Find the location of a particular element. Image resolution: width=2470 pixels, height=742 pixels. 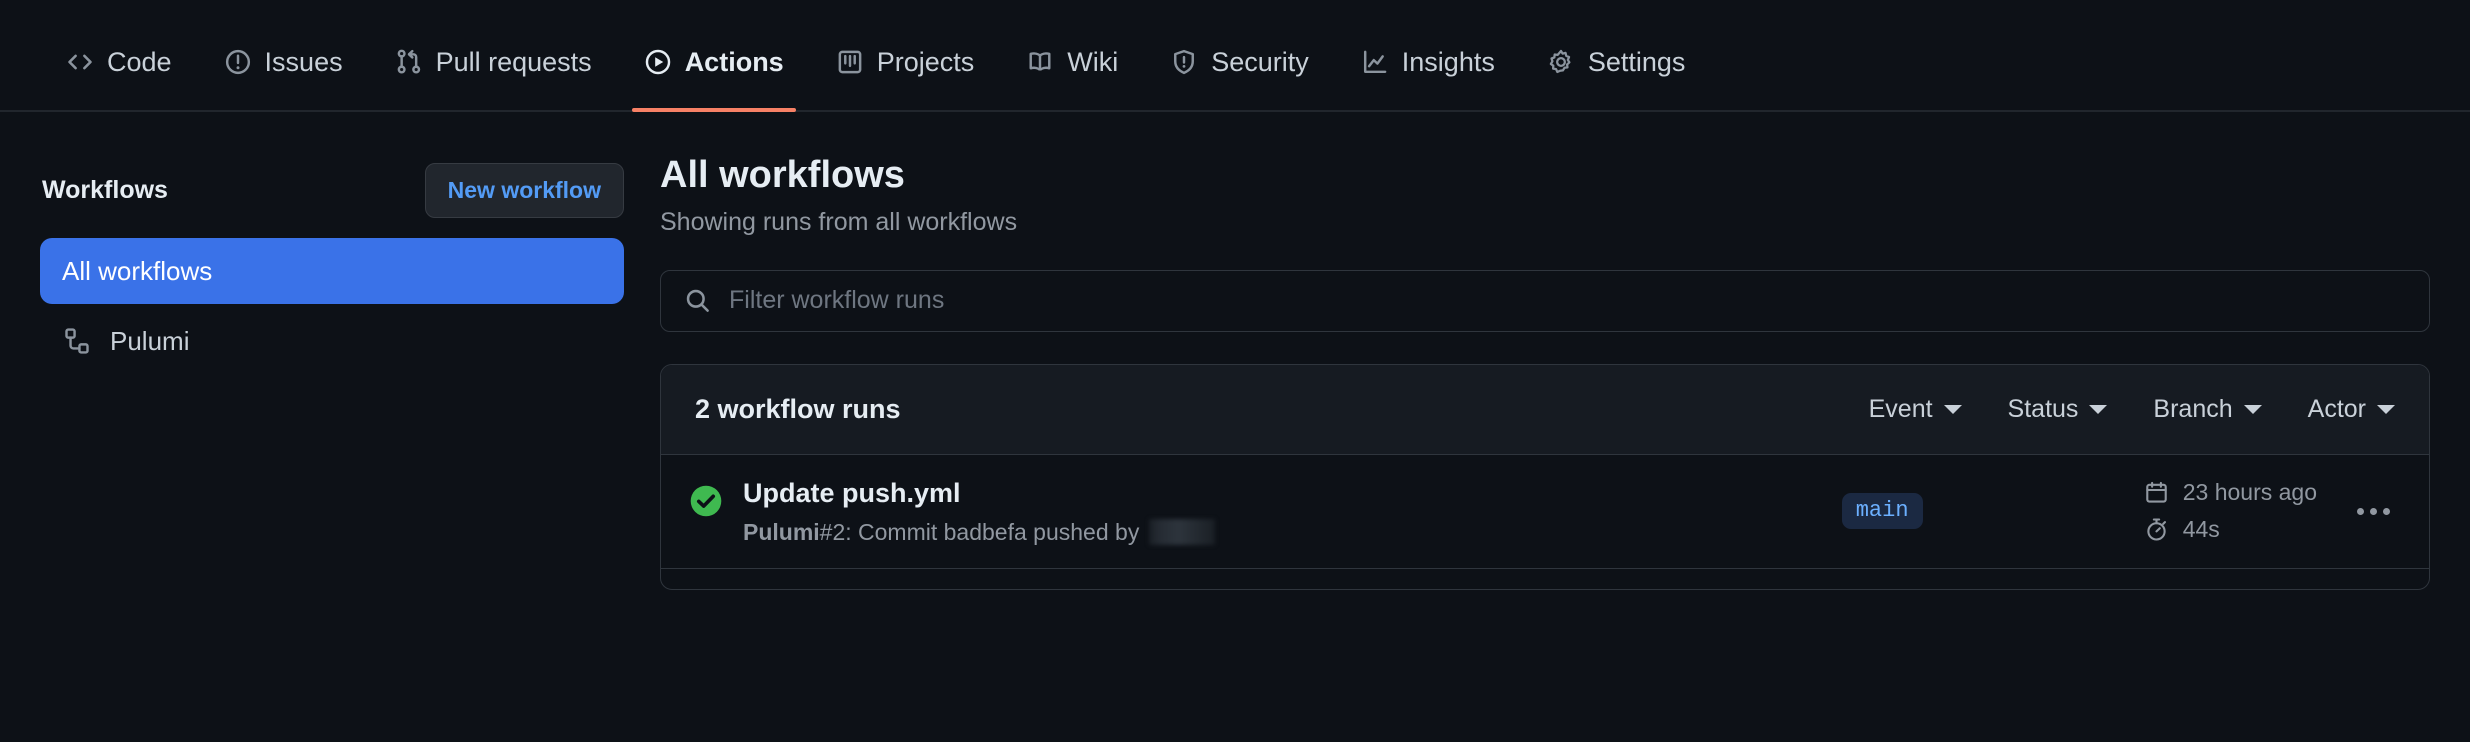

run-date: 23 hours ago is located at coordinates (2230, 492).